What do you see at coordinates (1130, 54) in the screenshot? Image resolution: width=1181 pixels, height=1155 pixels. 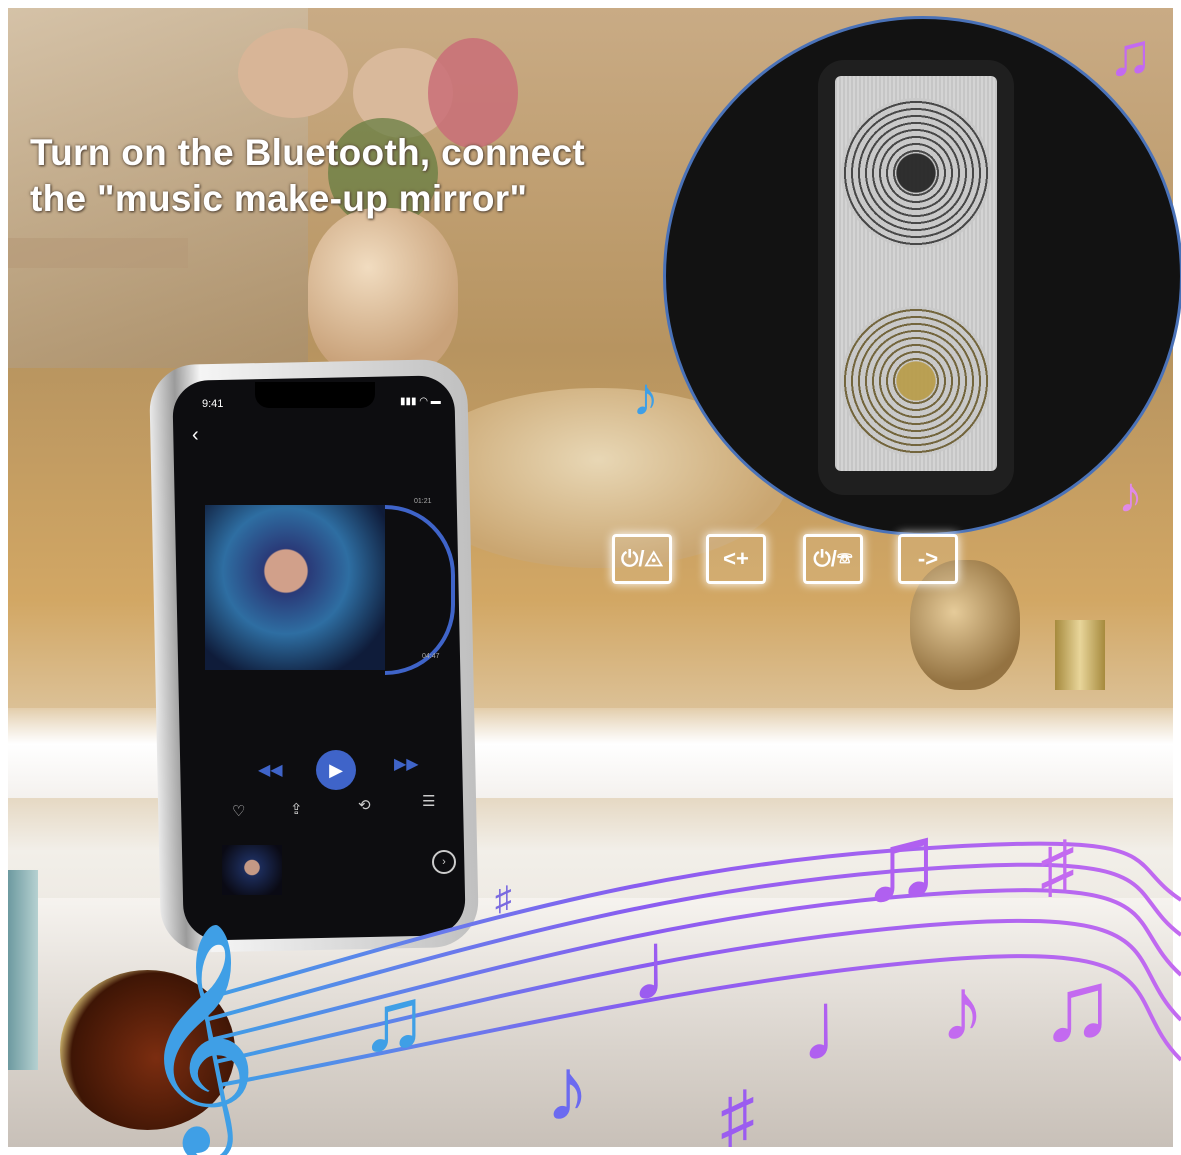 I see `floating-notes-icon: ♫` at bounding box center [1130, 54].